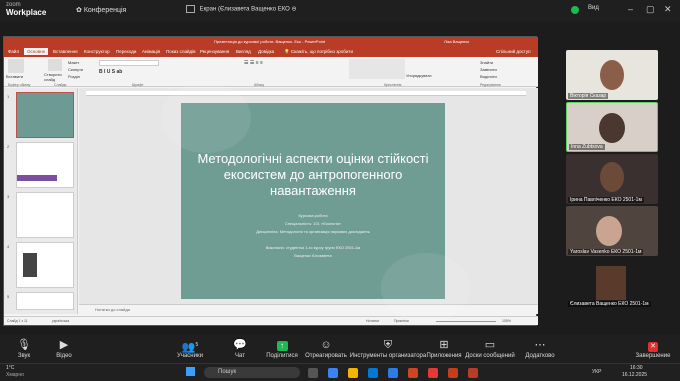 This screenshot has width=680, height=381. What do you see at coordinates (36, 51) in the screenshot?
I see `tab-home: Основне` at bounding box center [36, 51].